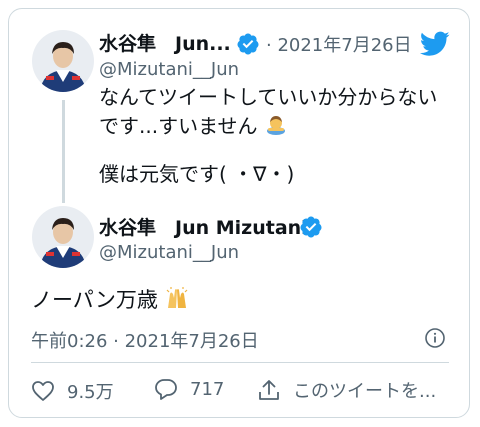  What do you see at coordinates (203, 226) in the screenshot?
I see `display-name: 水谷隼 Jun Mizutani` at bounding box center [203, 226].